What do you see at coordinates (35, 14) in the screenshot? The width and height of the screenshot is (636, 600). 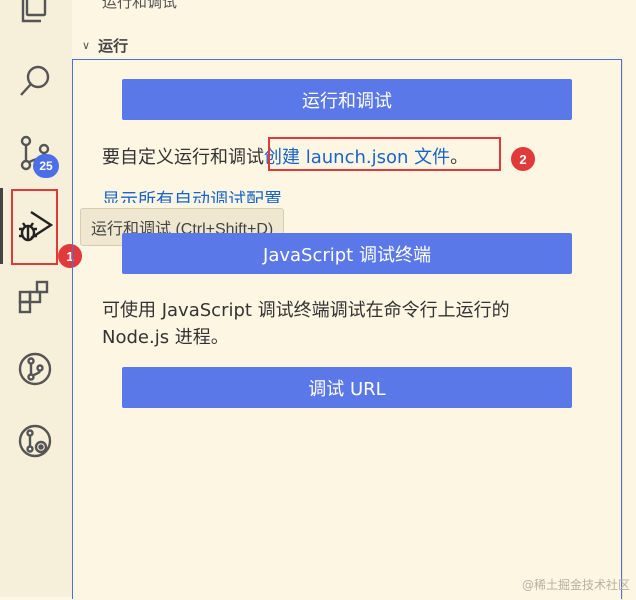 I see `files-icon` at bounding box center [35, 14].